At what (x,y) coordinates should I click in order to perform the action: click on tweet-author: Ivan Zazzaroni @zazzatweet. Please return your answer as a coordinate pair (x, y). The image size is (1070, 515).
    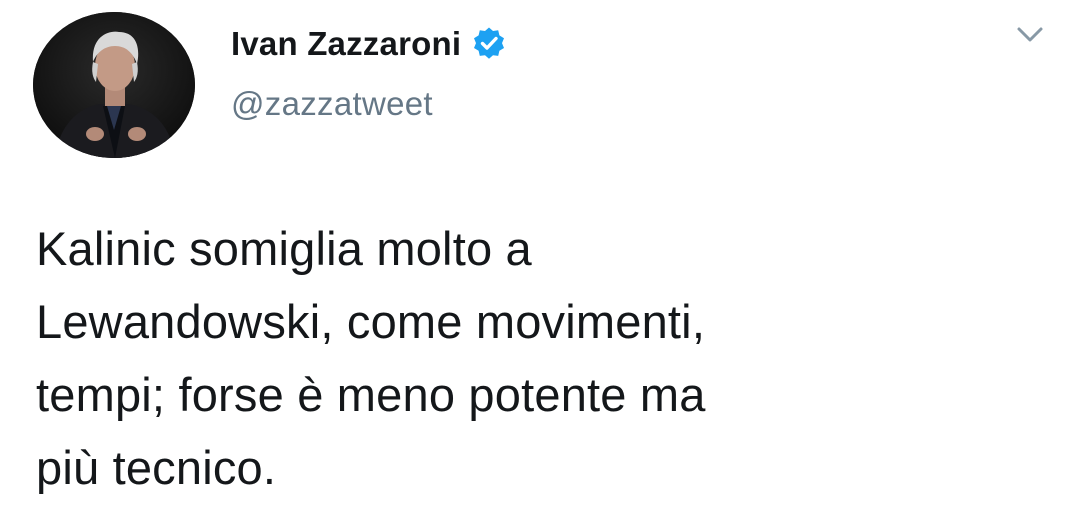
    Looking at the image, I should click on (369, 71).